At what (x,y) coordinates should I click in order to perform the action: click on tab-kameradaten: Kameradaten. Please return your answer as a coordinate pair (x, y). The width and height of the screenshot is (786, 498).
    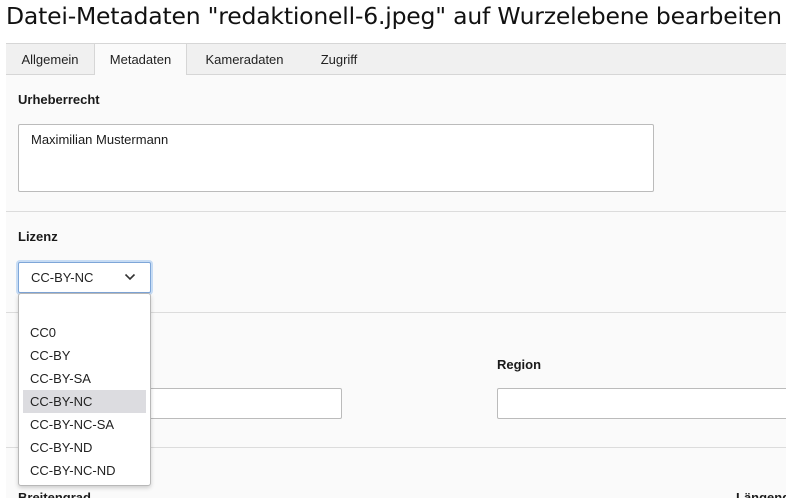
    Looking at the image, I should click on (244, 59).